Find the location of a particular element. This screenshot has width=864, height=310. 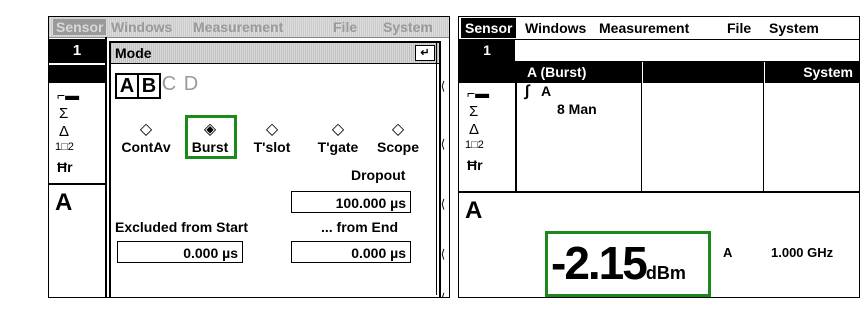

empty-window-body is located at coordinates (703, 126).